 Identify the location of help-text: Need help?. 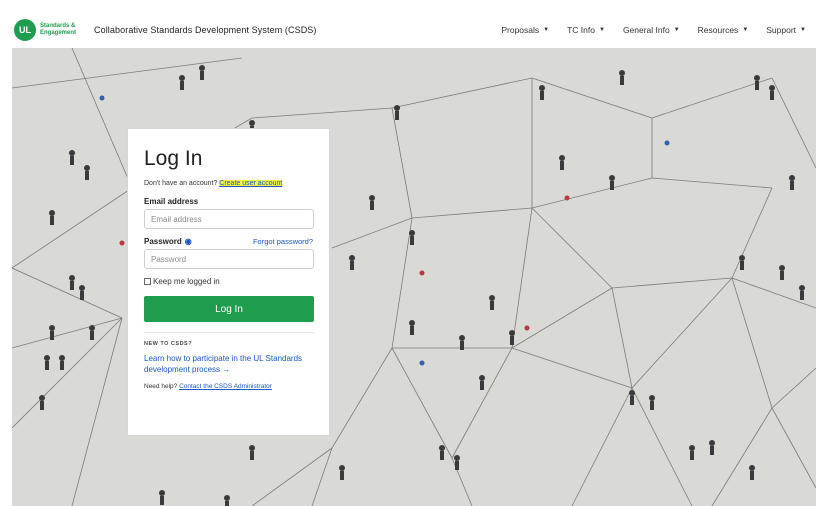
(162, 386).